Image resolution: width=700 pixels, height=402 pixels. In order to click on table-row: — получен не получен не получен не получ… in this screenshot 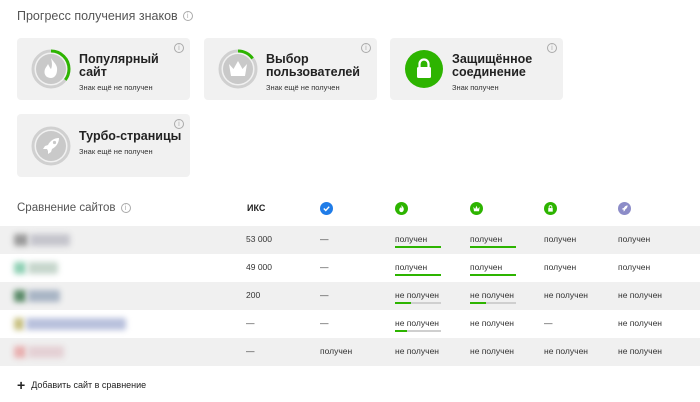, I will do `click(350, 352)`.